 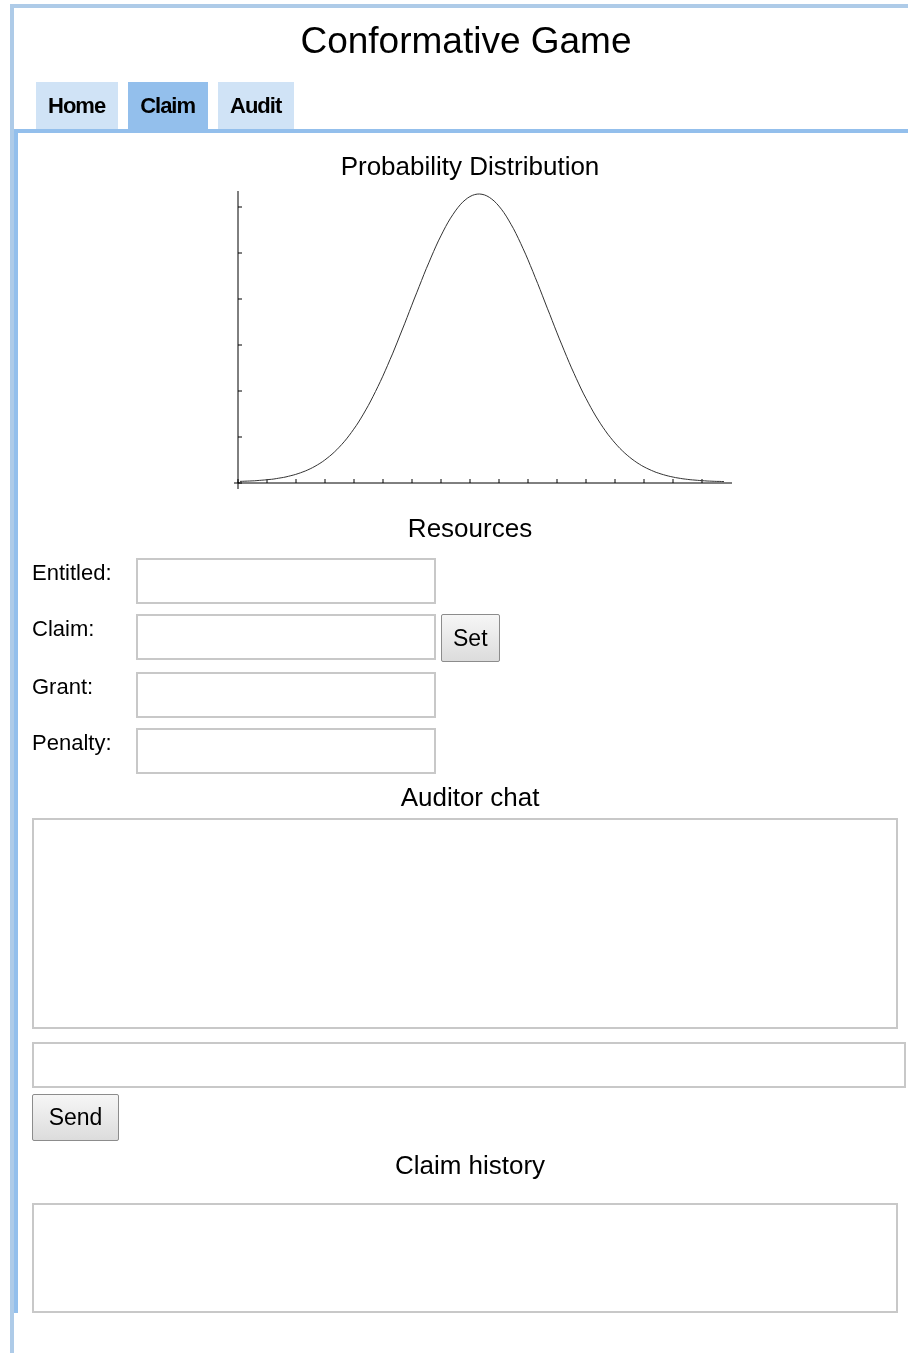 I want to click on send-button: Send, so click(x=75, y=1117).